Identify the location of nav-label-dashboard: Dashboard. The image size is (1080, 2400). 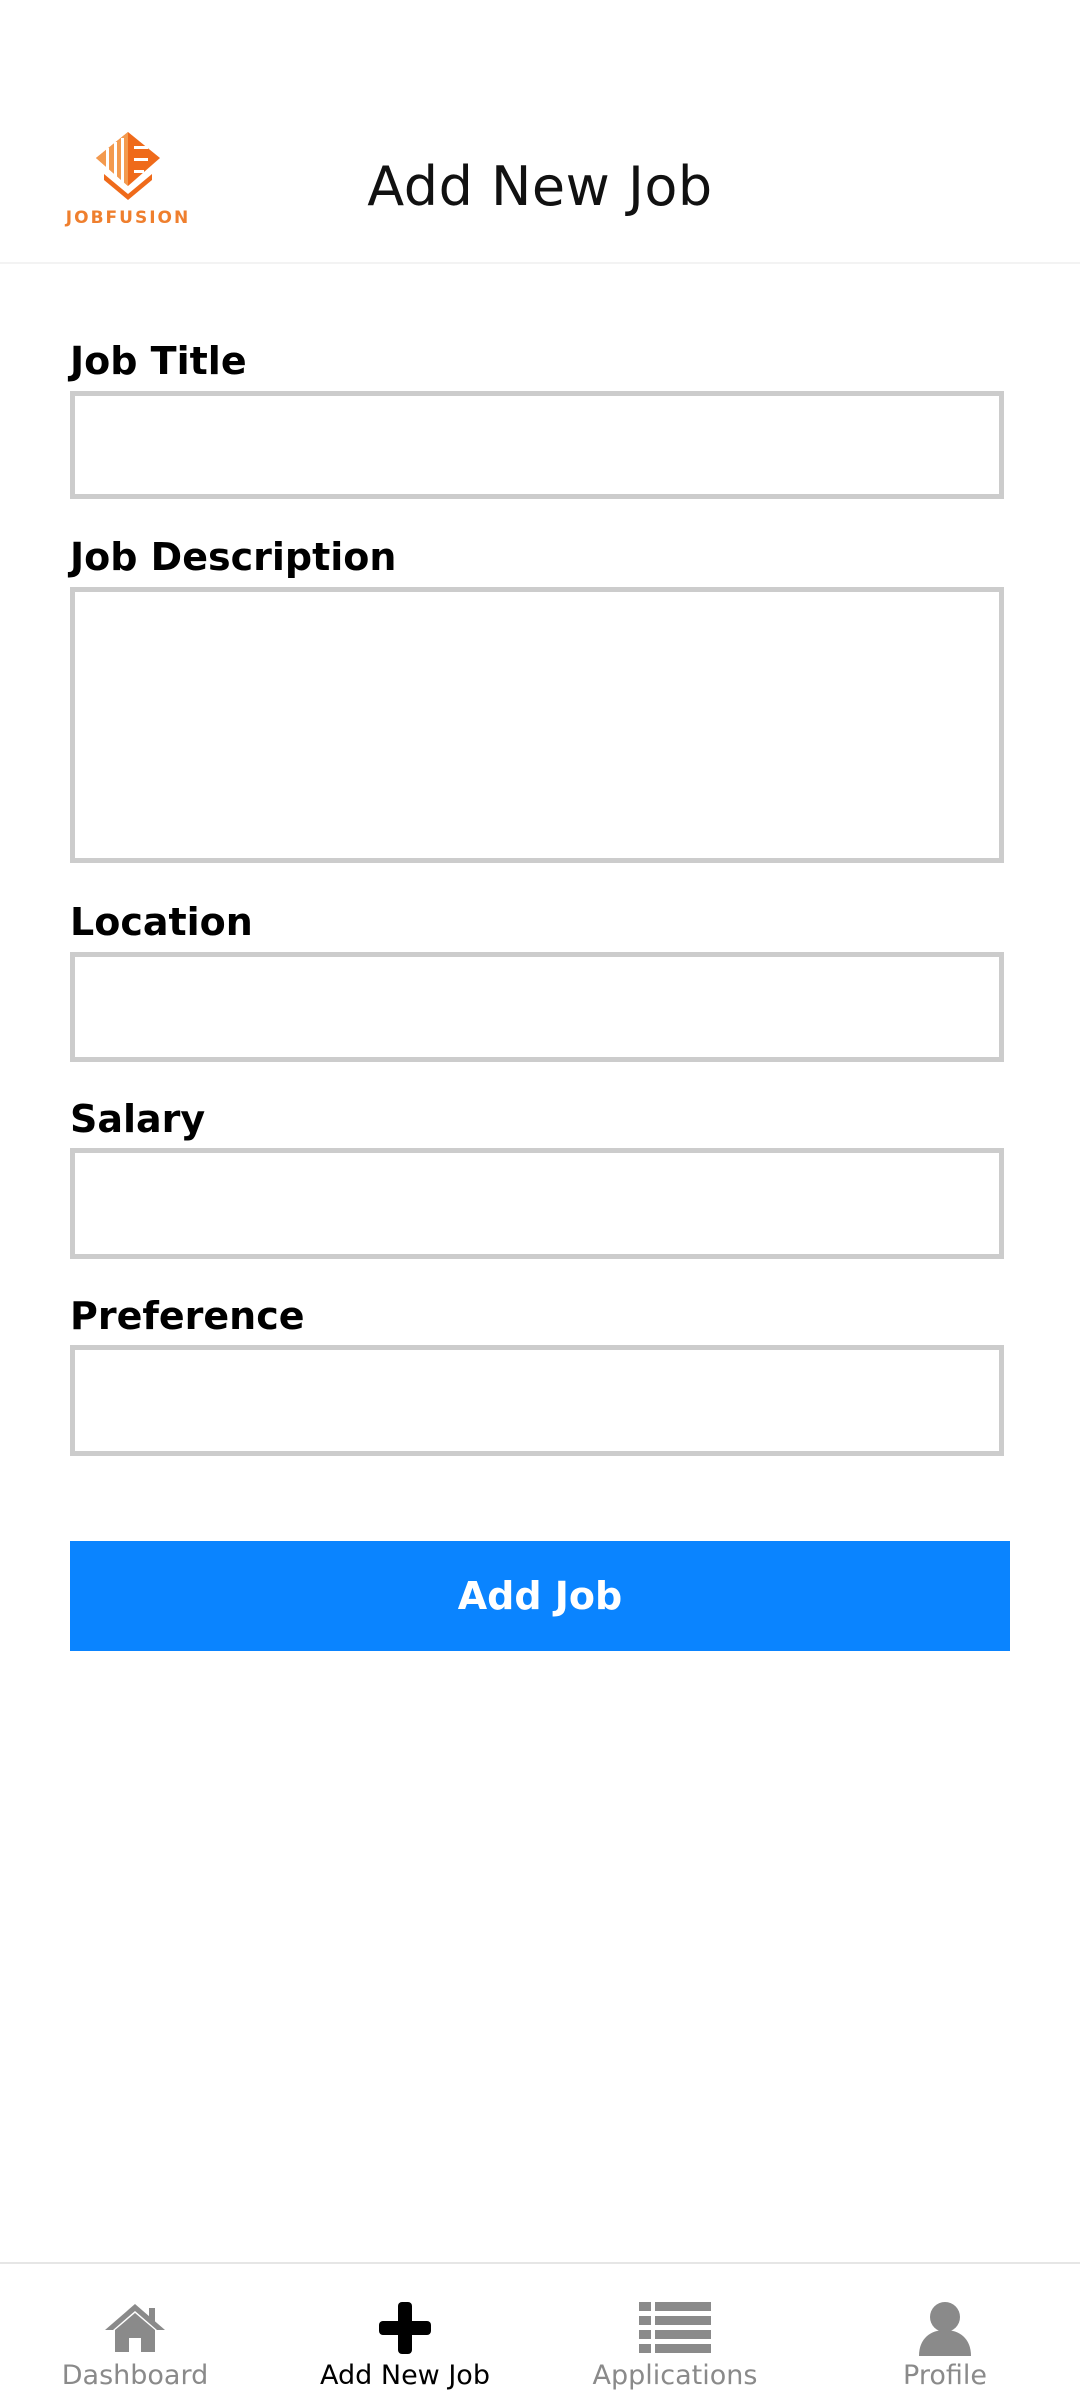
(135, 2375).